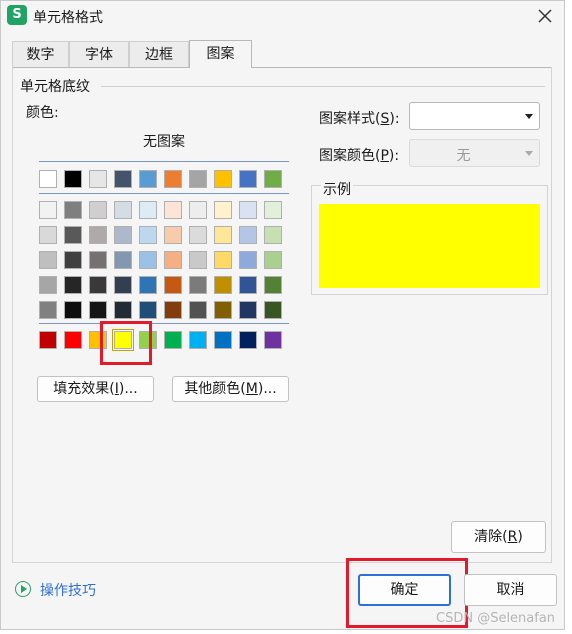 The width and height of the screenshot is (572, 634). Describe the element at coordinates (159, 54) in the screenshot. I see `tab-border: 边框` at that location.